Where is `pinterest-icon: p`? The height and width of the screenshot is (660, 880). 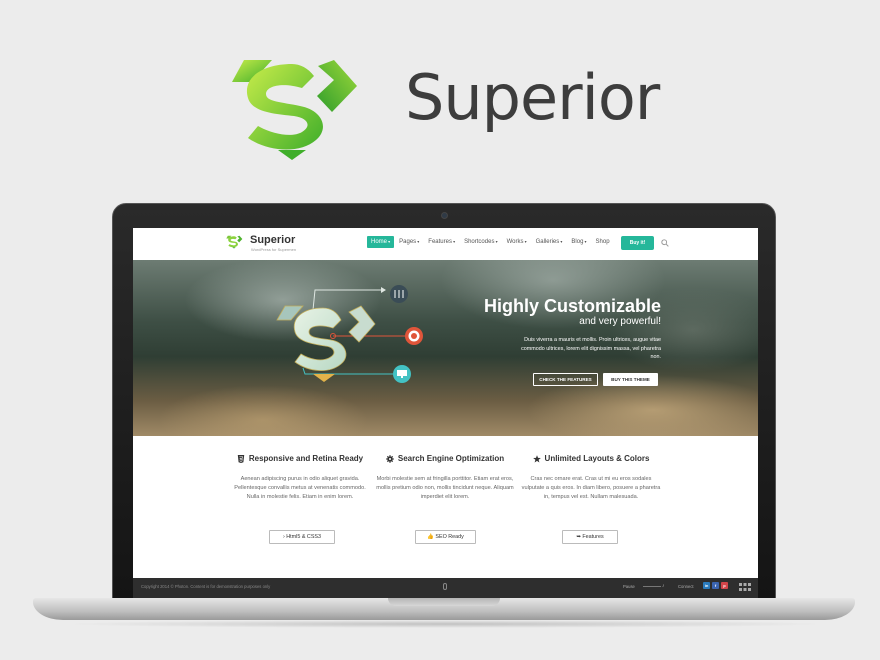
pinterest-icon: p is located at coordinates (724, 585).